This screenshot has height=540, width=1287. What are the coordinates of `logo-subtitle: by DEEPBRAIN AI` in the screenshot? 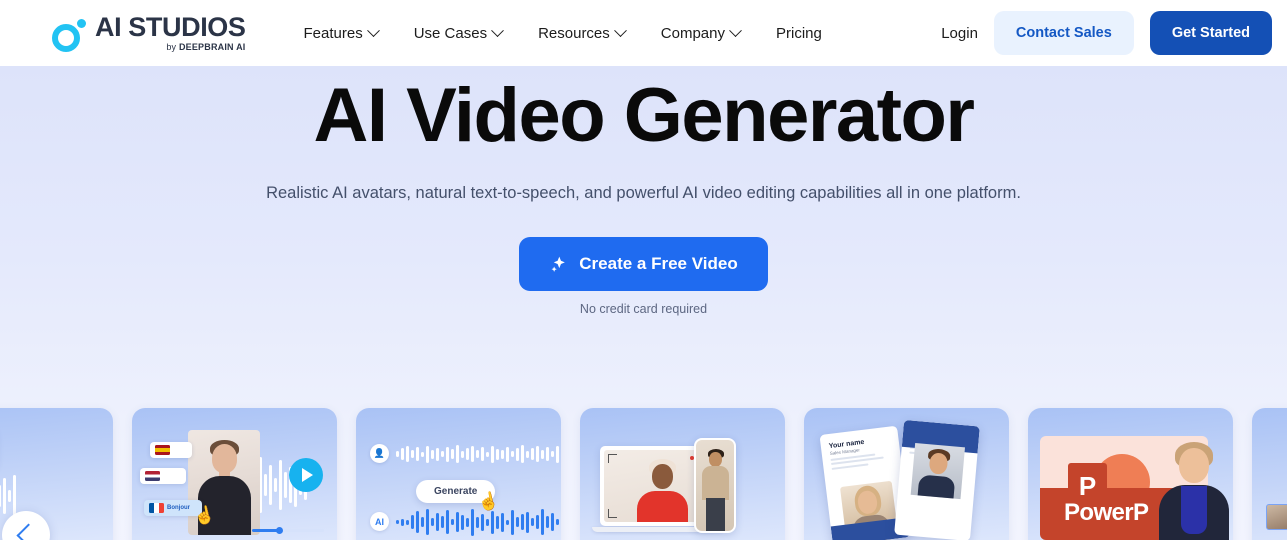 It's located at (206, 46).